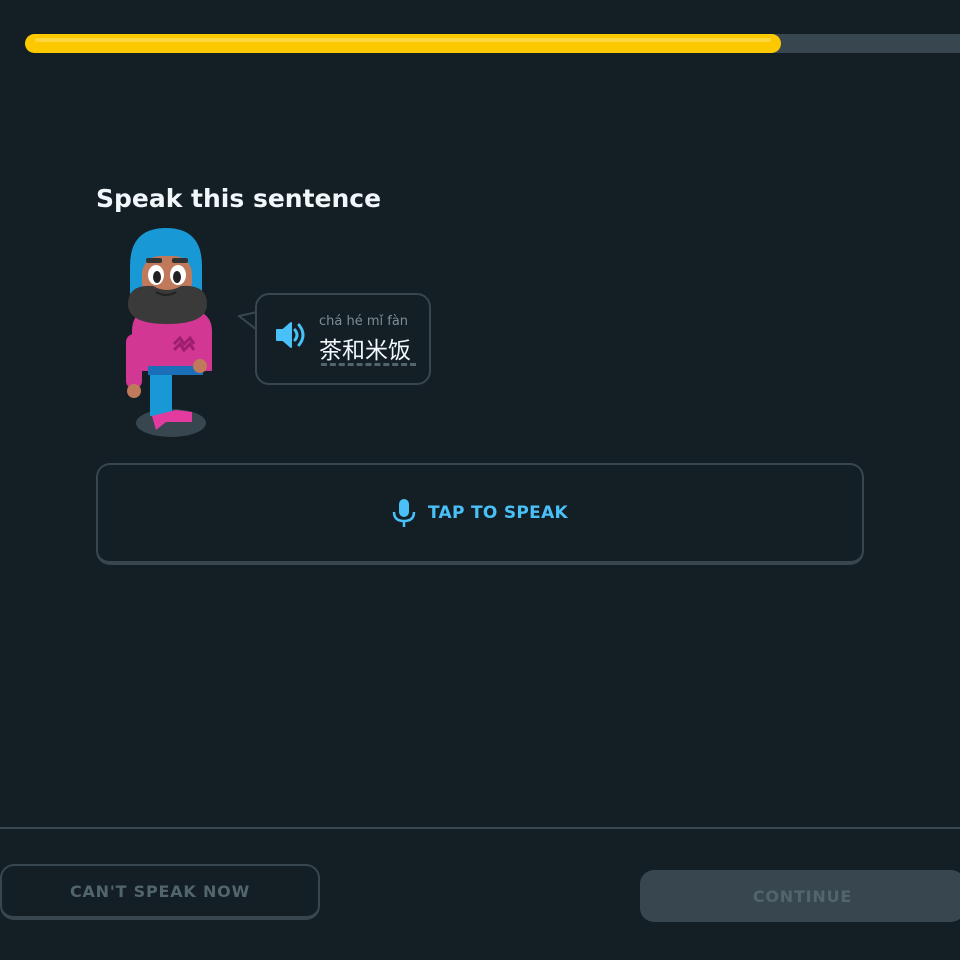 The width and height of the screenshot is (960, 960). I want to click on progress-bar, so click(492, 43).